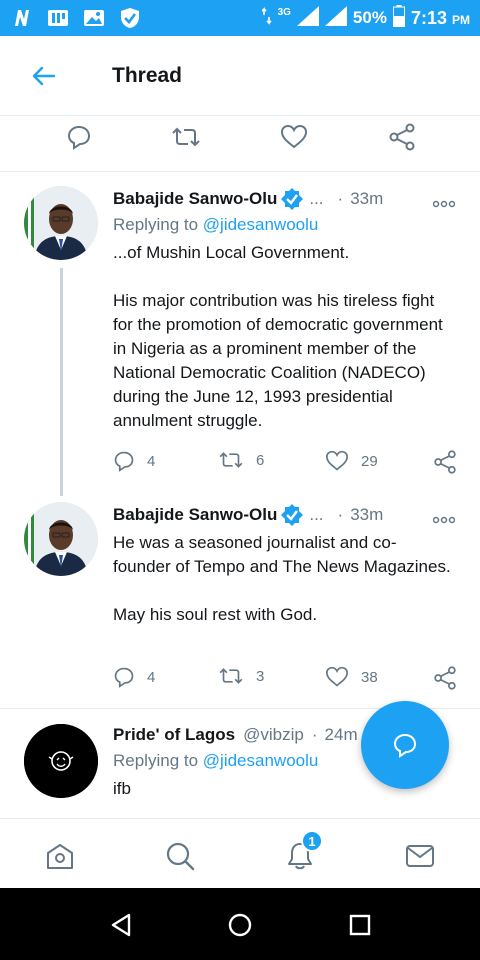 The height and width of the screenshot is (960, 480). I want to click on status-bar: 3G 50% 7:13 PM, so click(240, 18).